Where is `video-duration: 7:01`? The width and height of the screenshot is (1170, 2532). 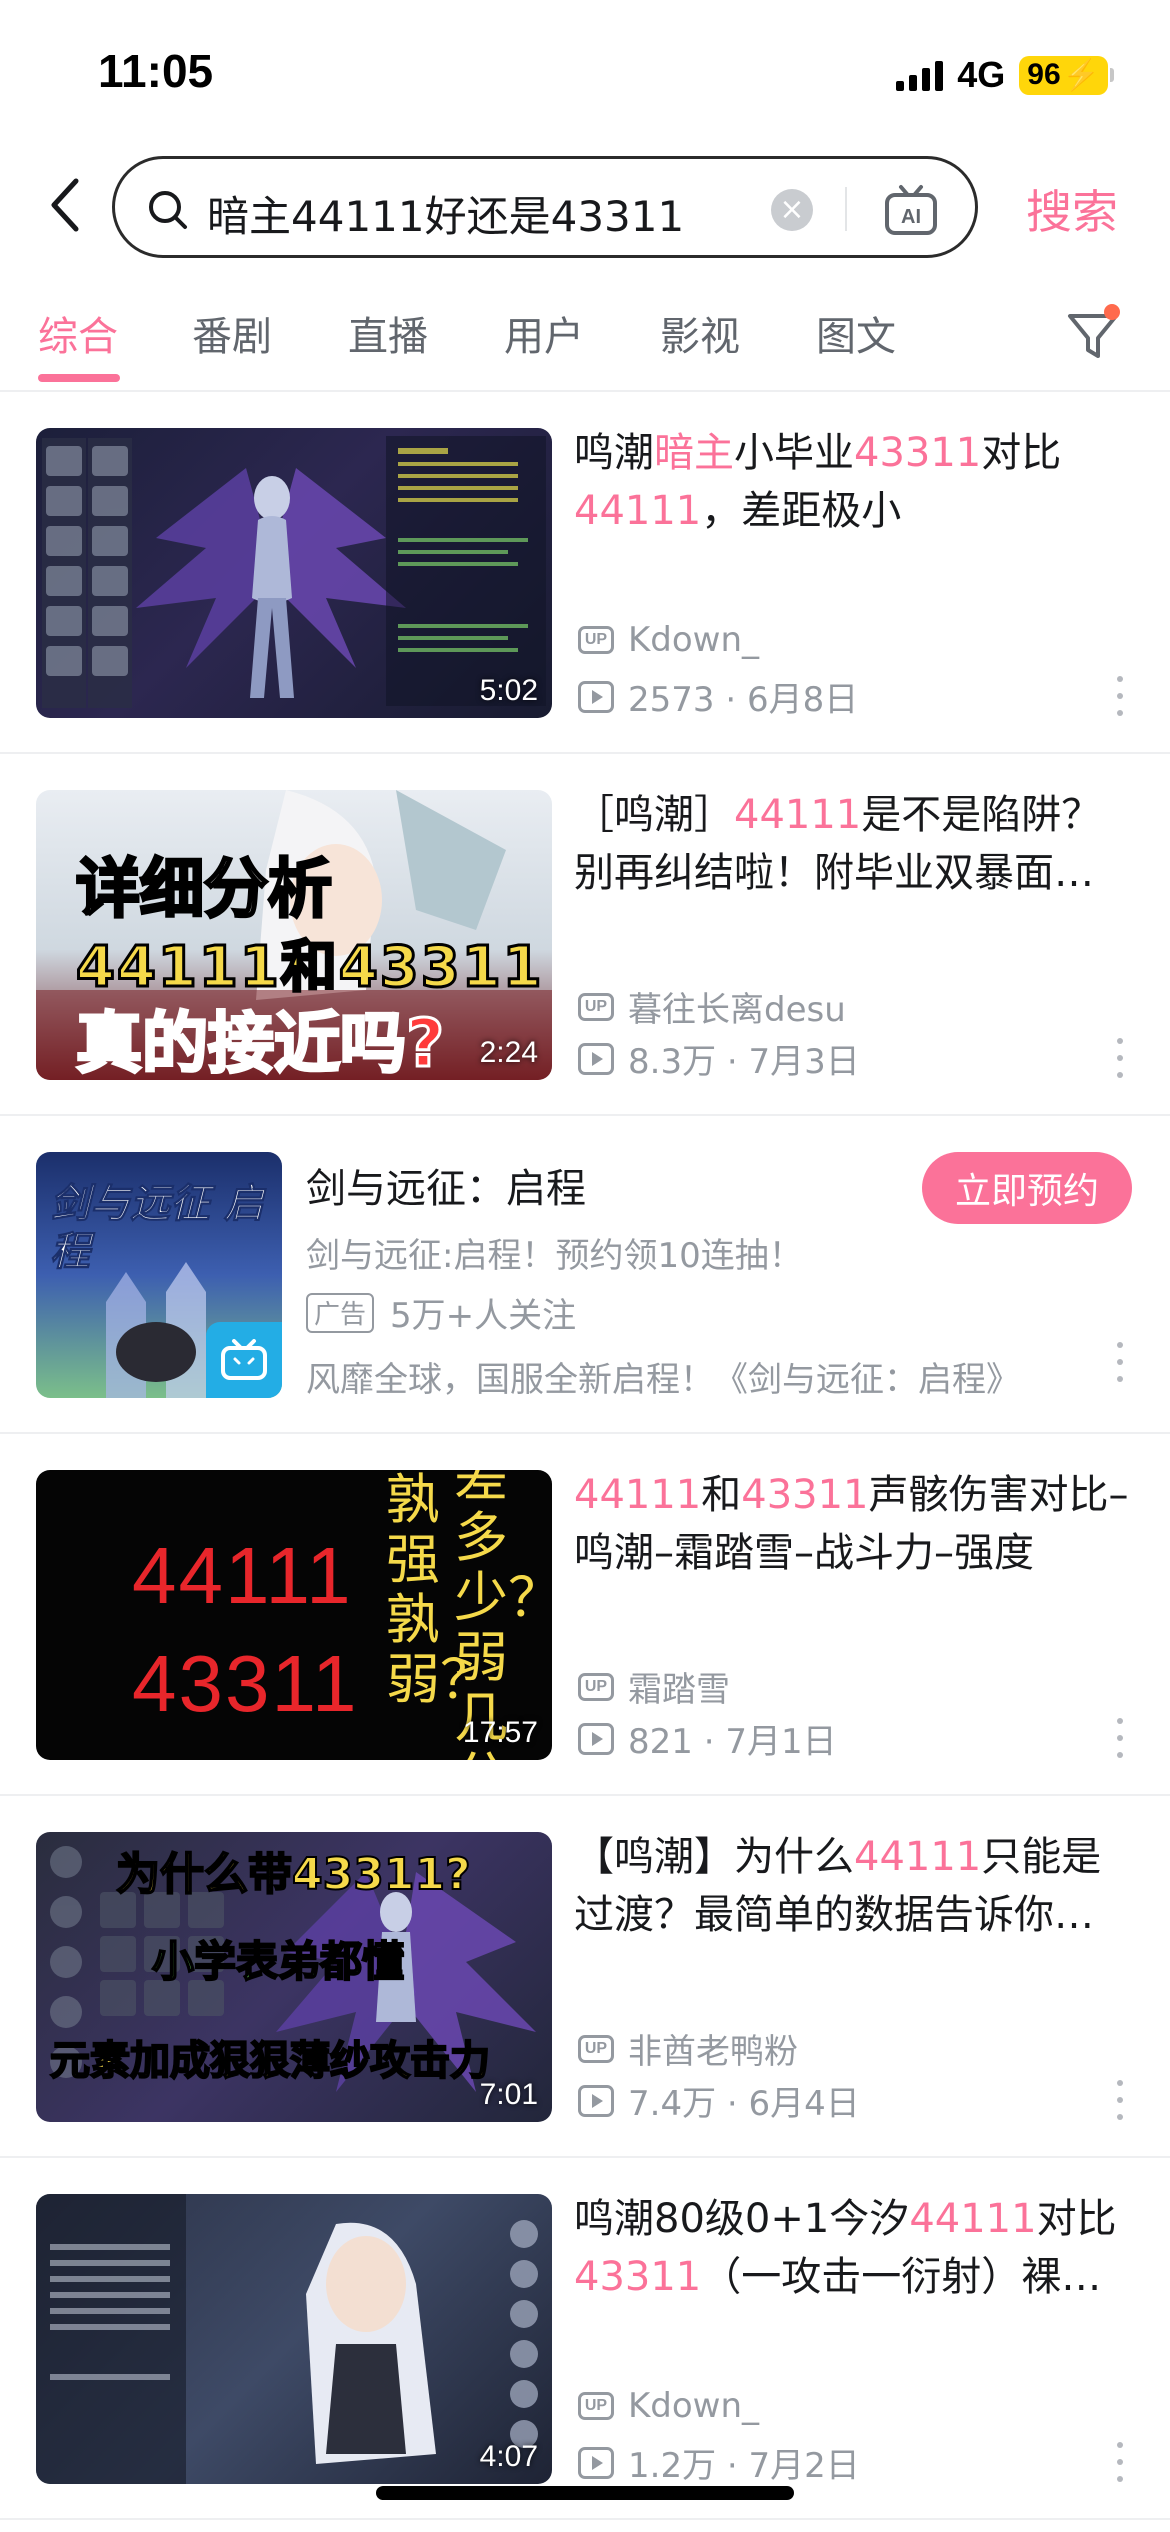
video-duration: 7:01 is located at coordinates (508, 2094).